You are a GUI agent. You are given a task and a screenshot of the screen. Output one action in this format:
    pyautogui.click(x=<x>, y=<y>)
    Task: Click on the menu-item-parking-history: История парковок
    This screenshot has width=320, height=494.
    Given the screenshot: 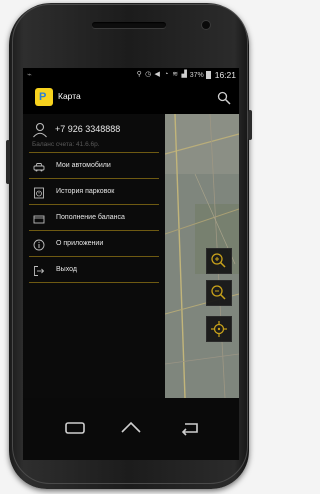 What is the action you would take?
    pyautogui.click(x=94, y=193)
    